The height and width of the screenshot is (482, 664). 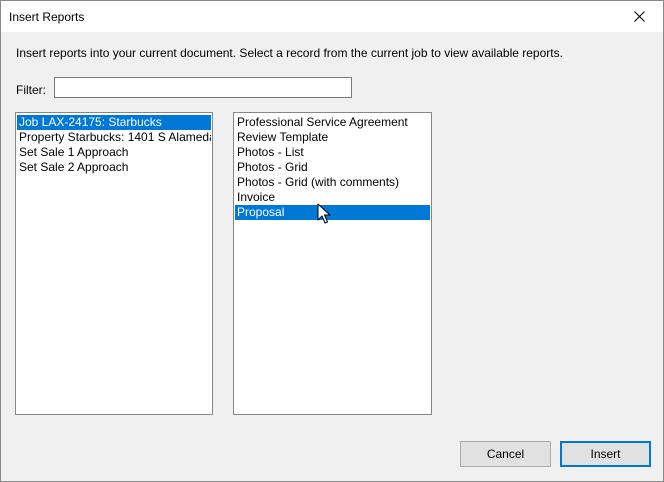 What do you see at coordinates (332, 197) in the screenshot?
I see `report-item-invoice: Invoice` at bounding box center [332, 197].